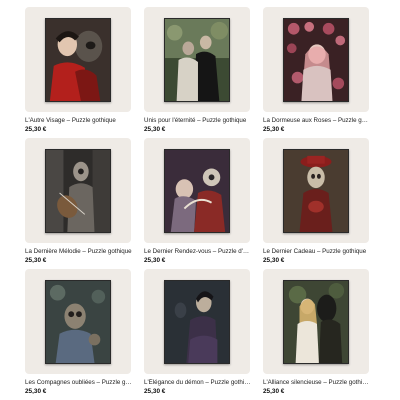 Image resolution: width=400 pixels, height=400 pixels. I want to click on product-title: Unis pour l'éternité – Puzzle gothique, so click(198, 121).